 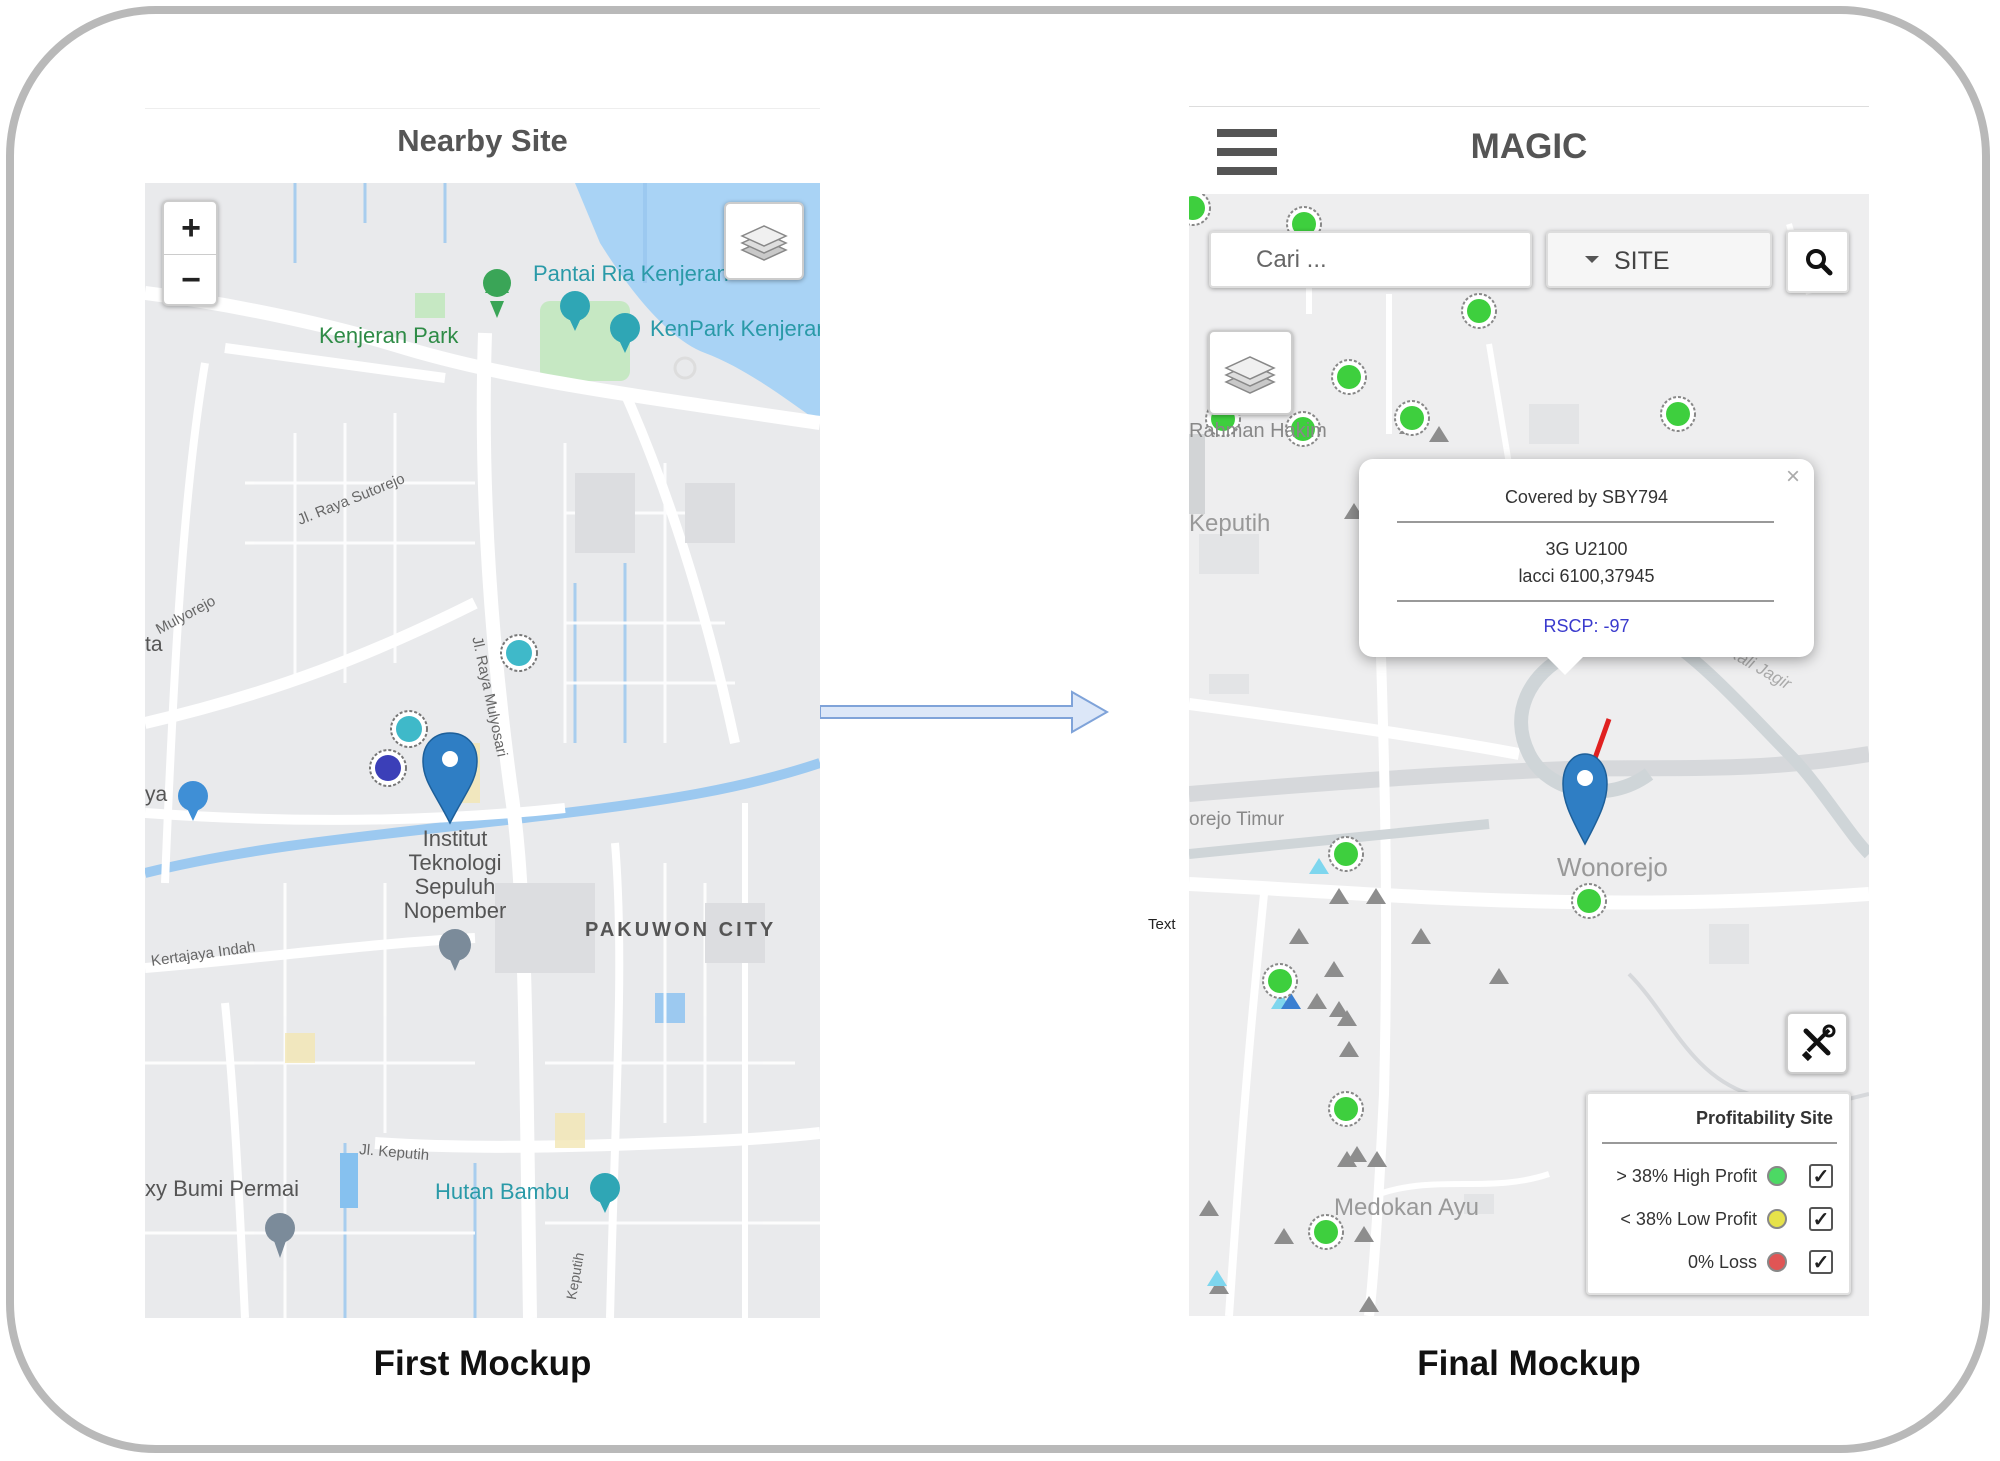 I want to click on chevron-down-icon, so click(x=1592, y=259).